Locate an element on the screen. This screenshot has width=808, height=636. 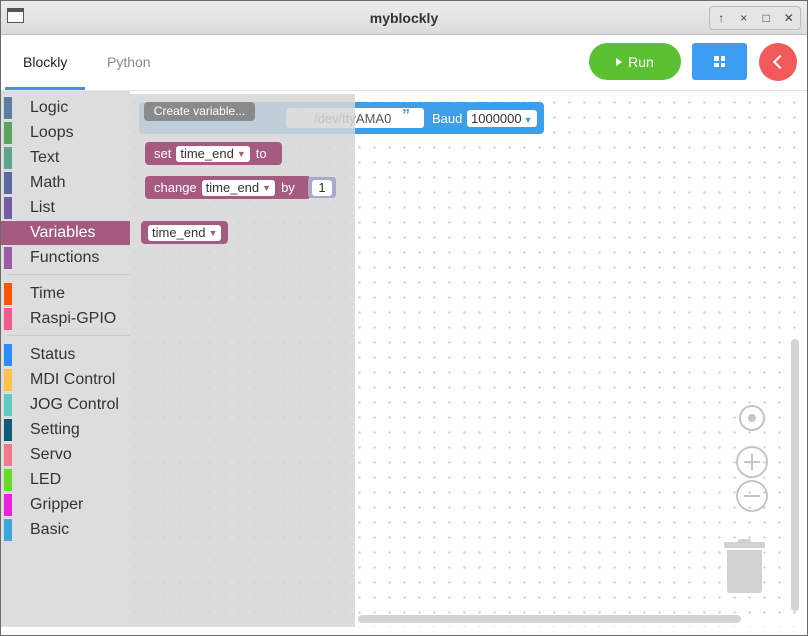
run-button: Run is located at coordinates (635, 61).